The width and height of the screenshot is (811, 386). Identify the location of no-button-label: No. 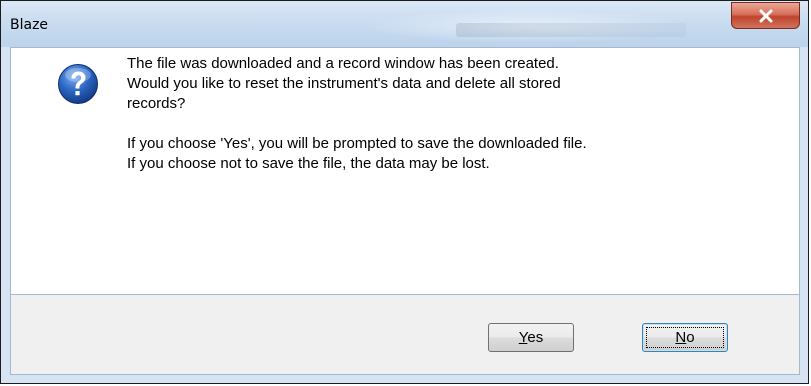
(684, 337).